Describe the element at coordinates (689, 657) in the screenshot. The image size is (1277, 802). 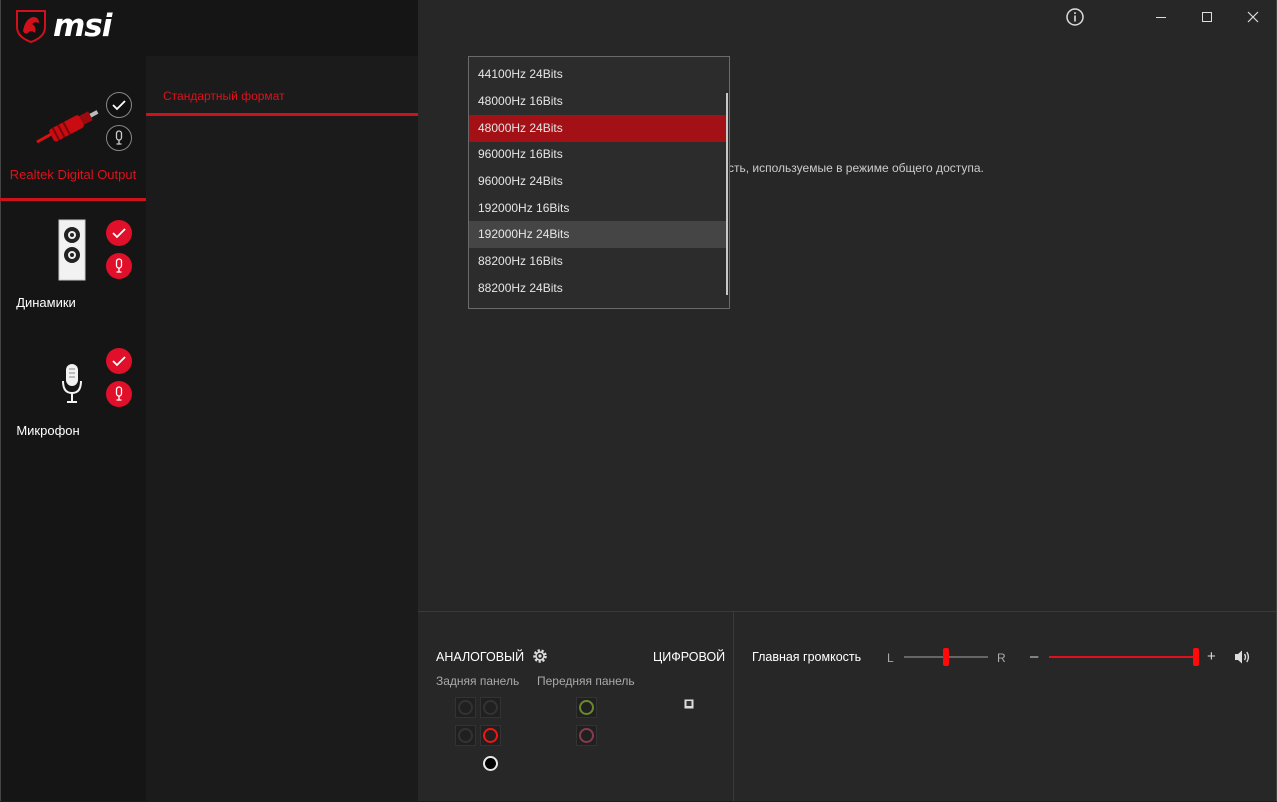
I see `digital-label: ЦИФРОВОЙ` at that location.